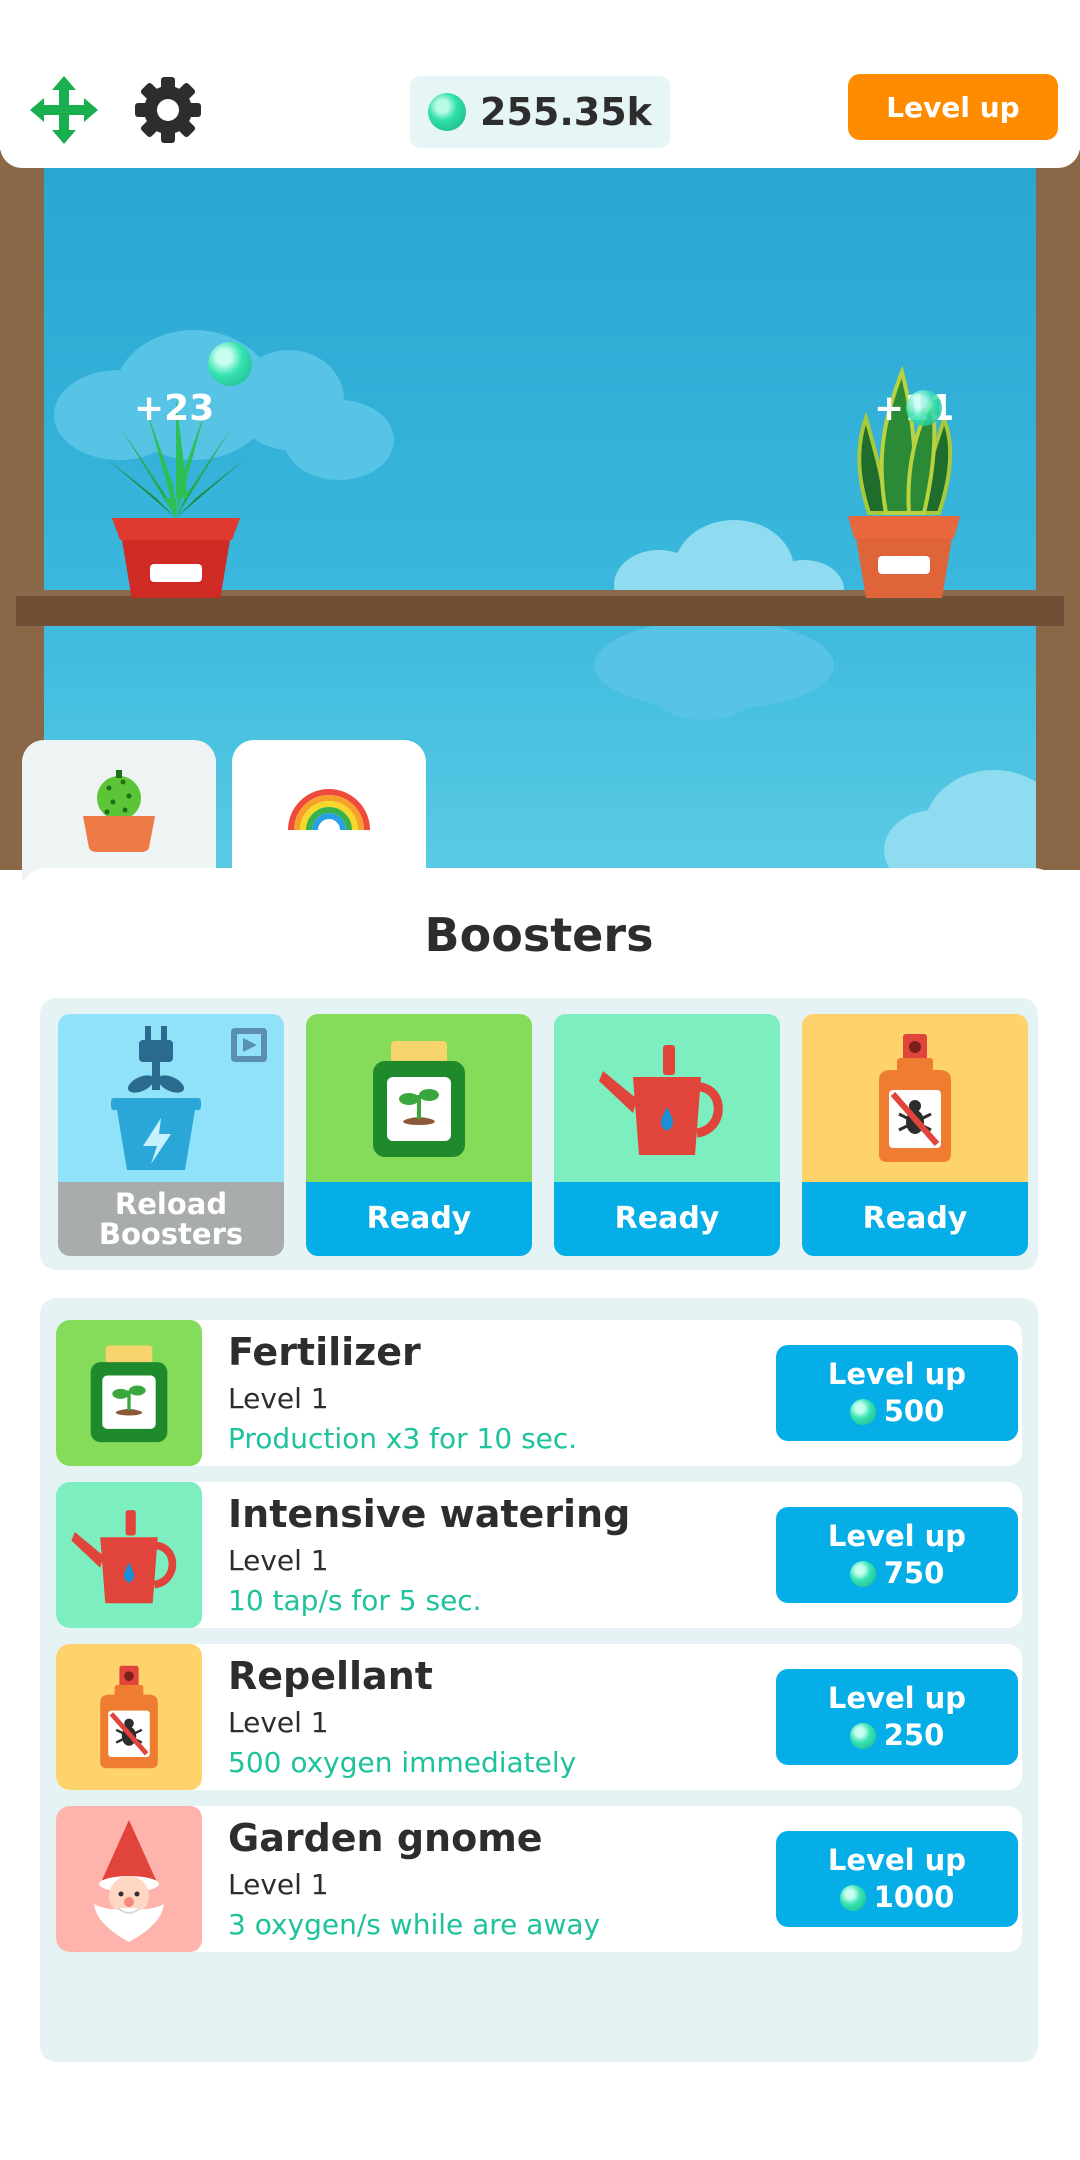 This screenshot has width=1080, height=2160. Describe the element at coordinates (174, 408) in the screenshot. I see `plant-gain-label: +23` at that location.